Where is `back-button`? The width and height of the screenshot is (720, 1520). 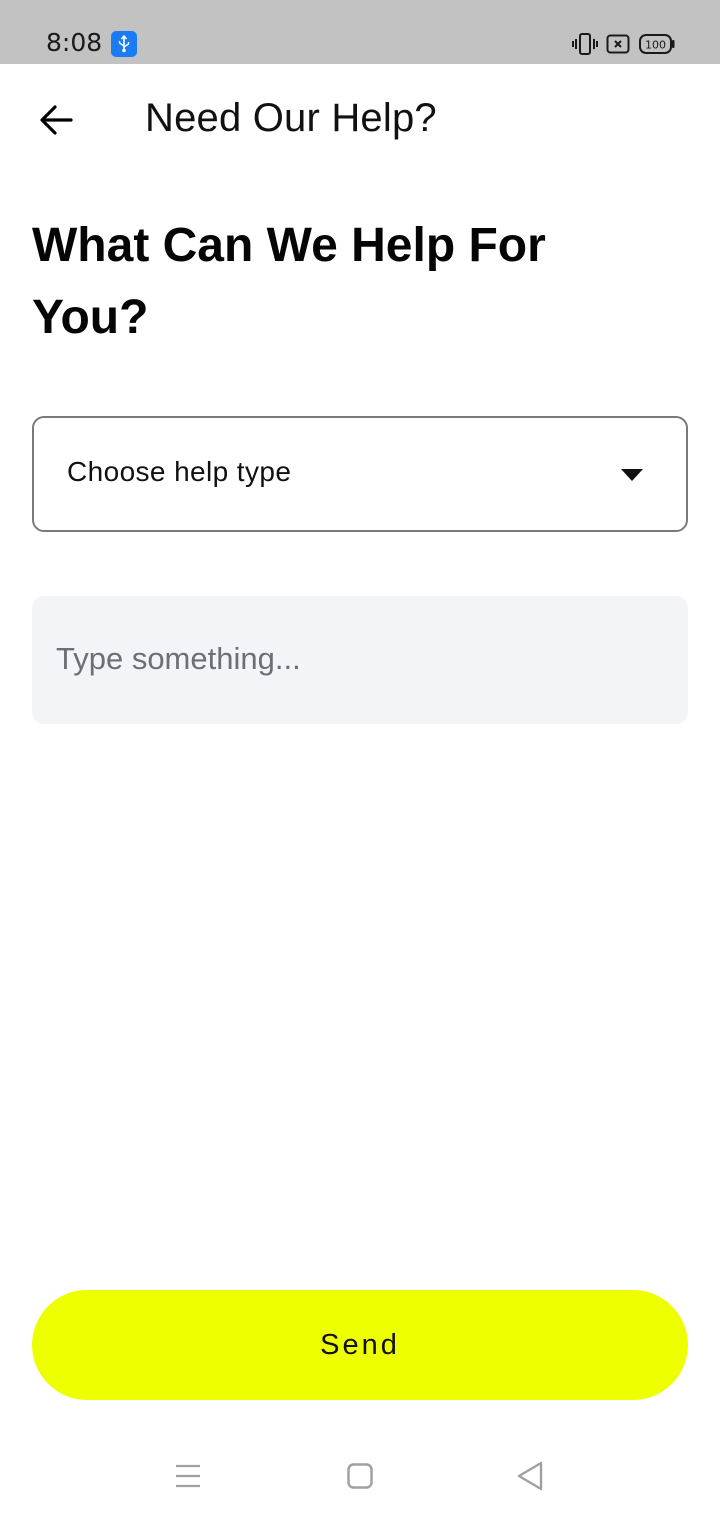 back-button is located at coordinates (56, 120).